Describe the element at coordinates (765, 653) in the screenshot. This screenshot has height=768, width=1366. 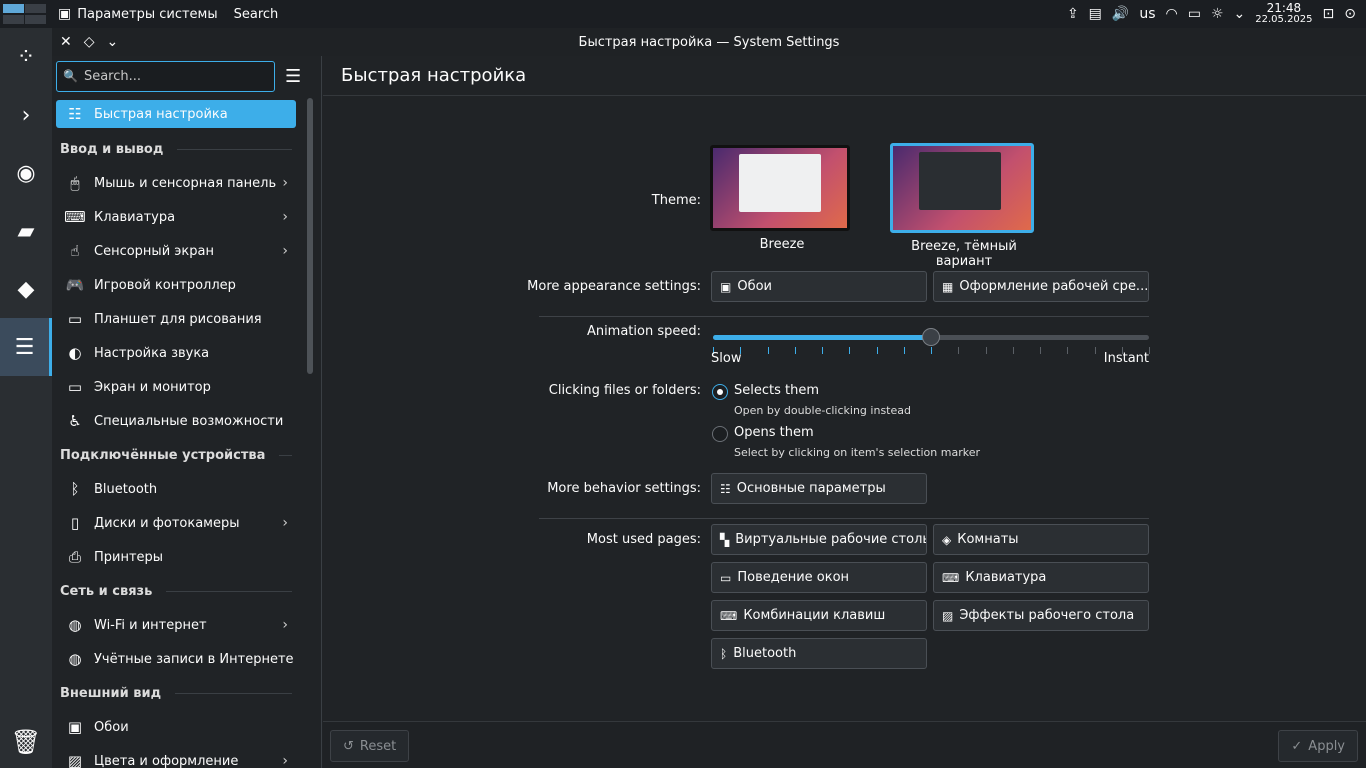
I see `button-label: Bluetooth` at that location.